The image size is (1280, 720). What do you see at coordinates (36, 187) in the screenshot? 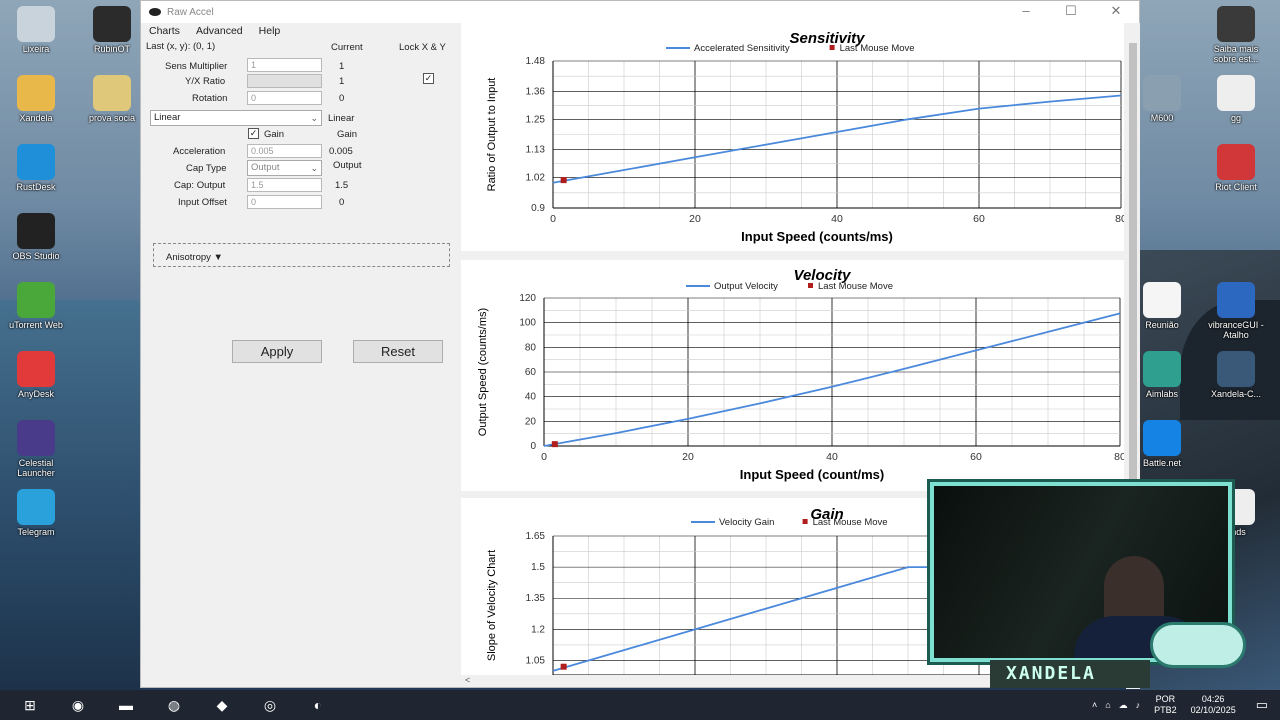
I see `desktop-icon-label: RustDesk` at bounding box center [36, 187].